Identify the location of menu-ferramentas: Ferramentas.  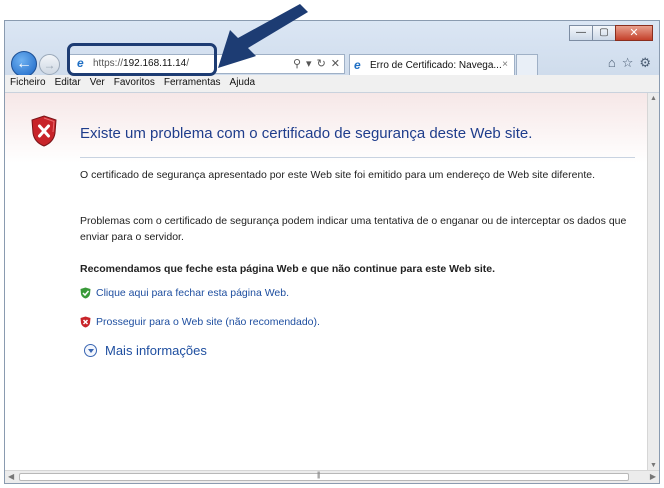
(192, 83).